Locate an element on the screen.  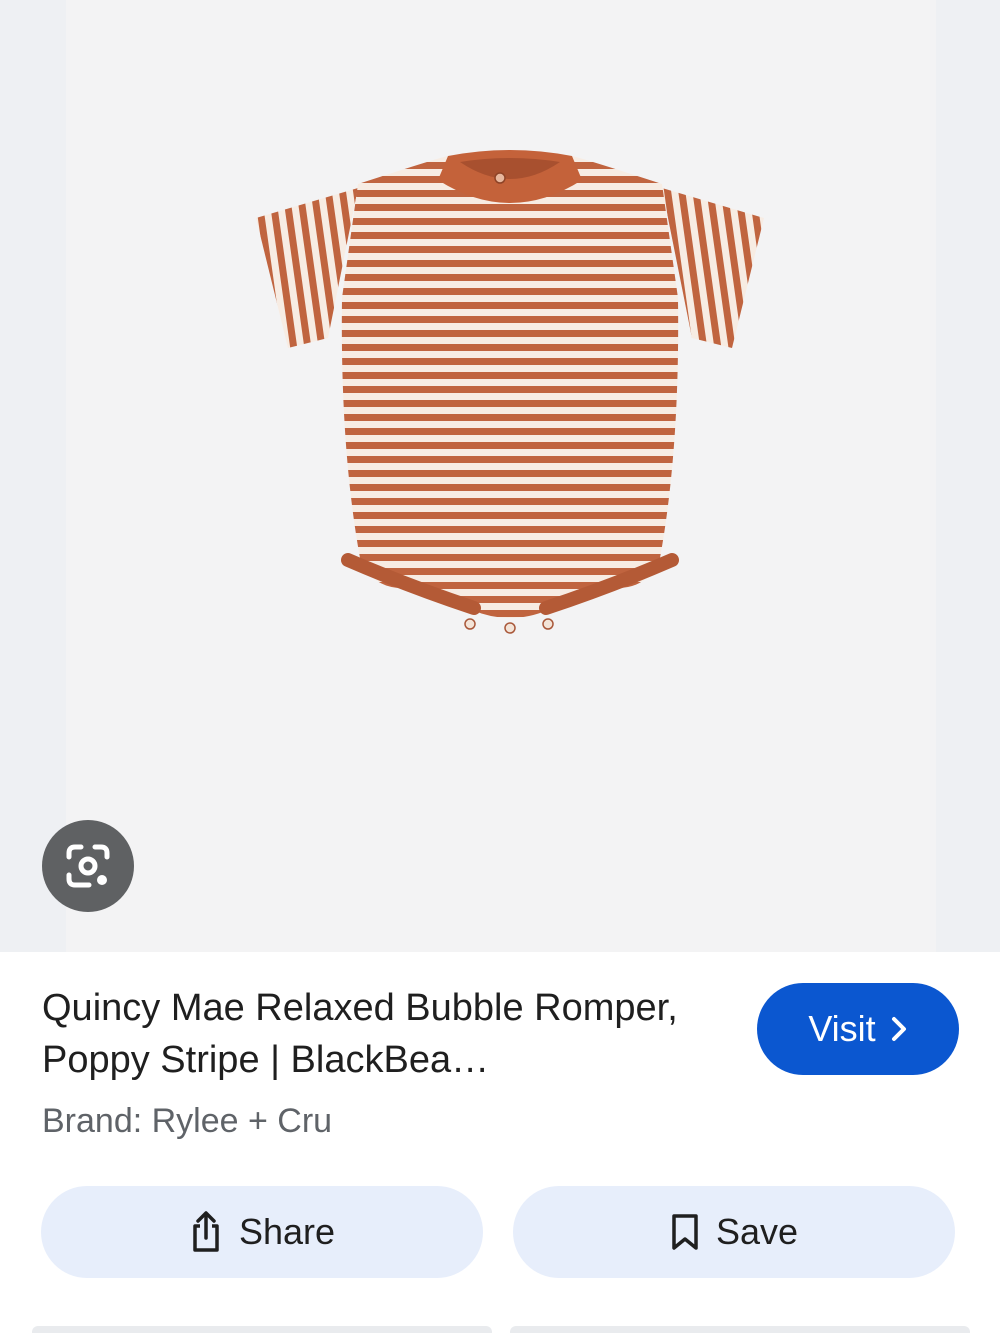
share-icon is located at coordinates (206, 1231).